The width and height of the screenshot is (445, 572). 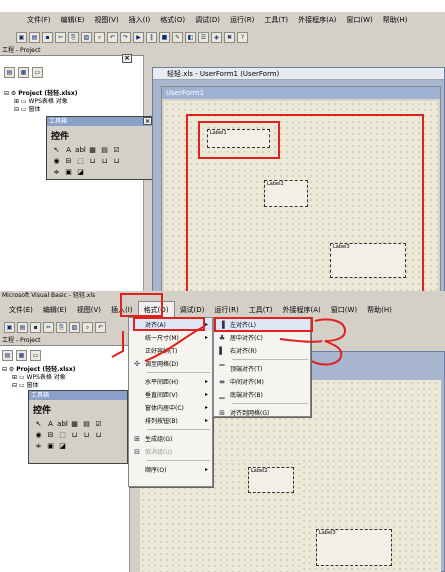 I want to click on find-icon: ⌕, so click(x=99, y=37).